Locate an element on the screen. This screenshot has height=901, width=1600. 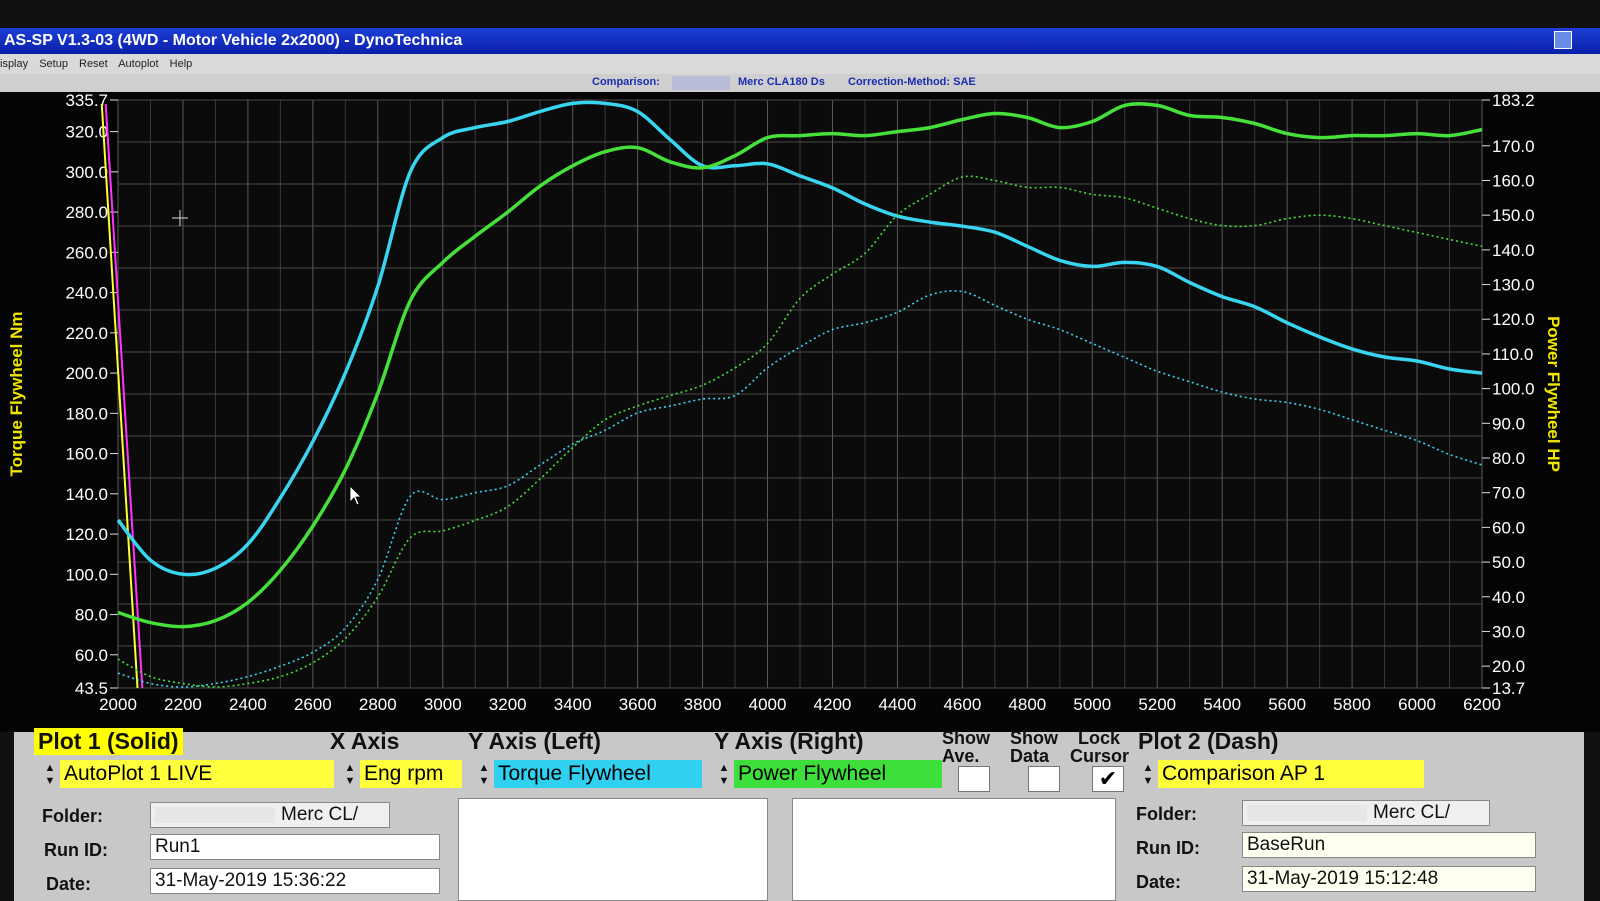
y-left-tick-label: 320.0 is located at coordinates (86, 132).